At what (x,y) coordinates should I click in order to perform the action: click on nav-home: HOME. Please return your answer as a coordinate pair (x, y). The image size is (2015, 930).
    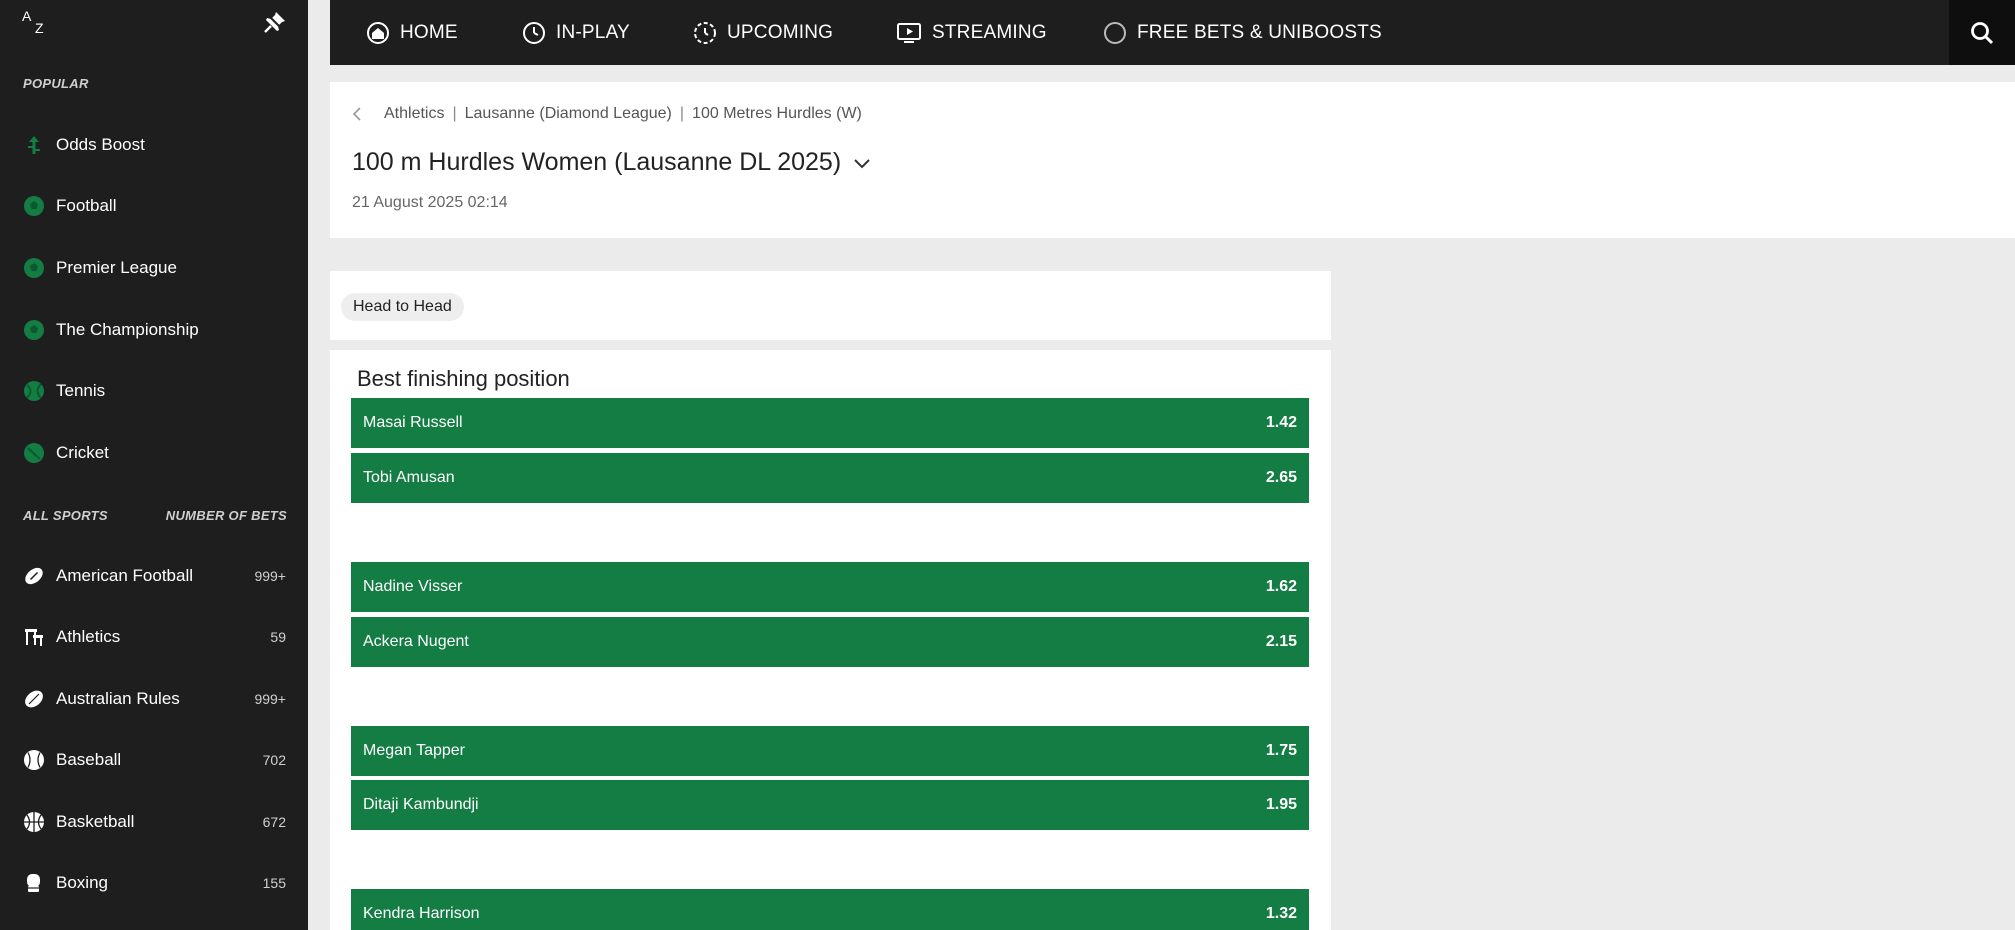
    Looking at the image, I should click on (412, 32).